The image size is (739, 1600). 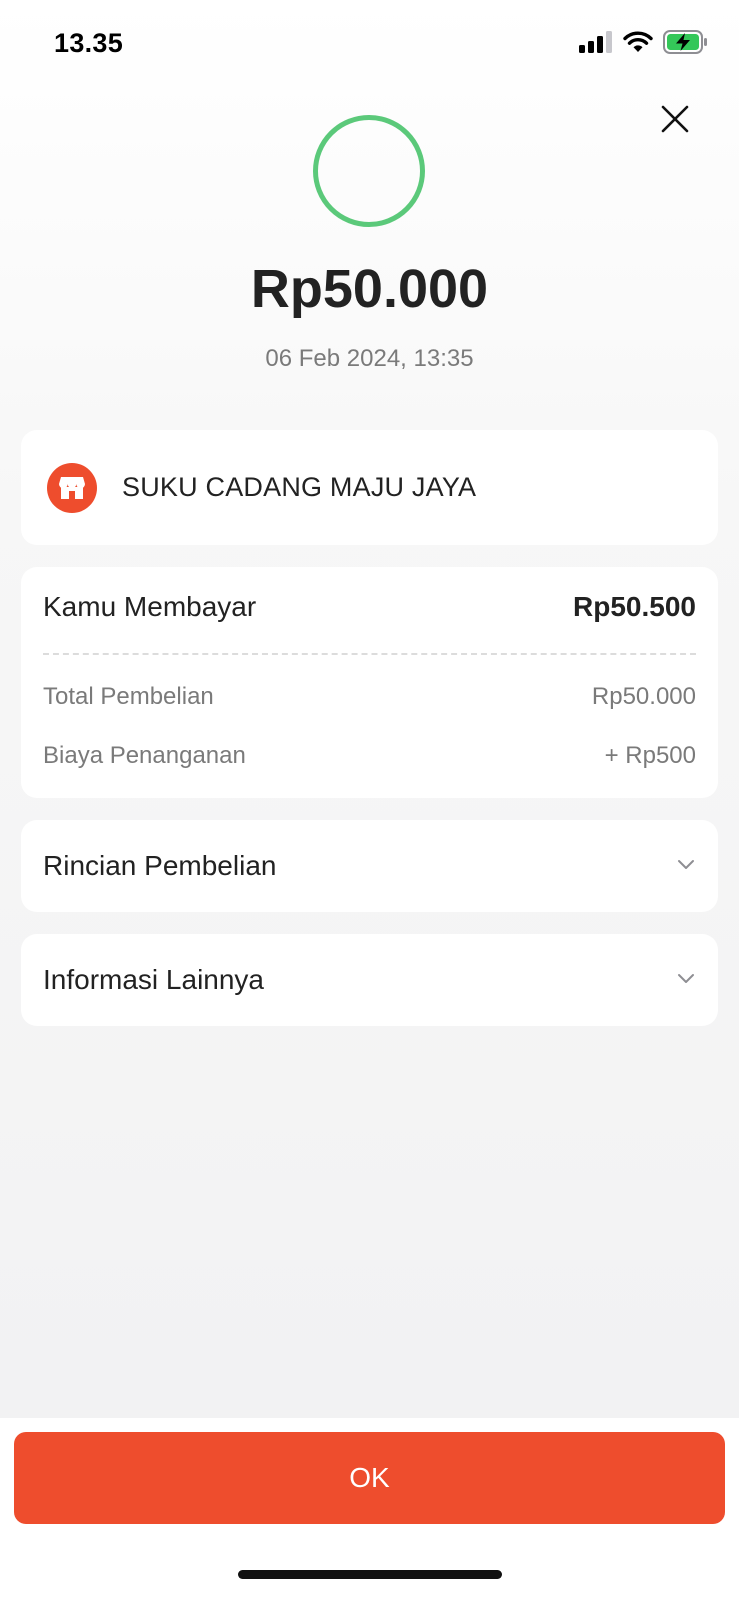 I want to click on purchase-total-label: Total Pembelian, so click(x=128, y=696).